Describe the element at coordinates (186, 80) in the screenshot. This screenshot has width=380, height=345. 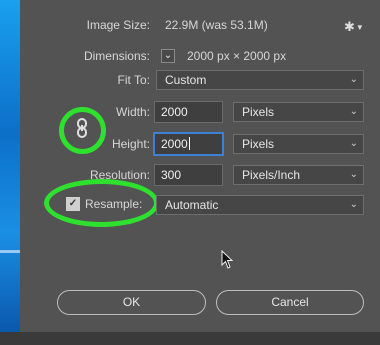
I see `fit-to-value: Custom` at that location.